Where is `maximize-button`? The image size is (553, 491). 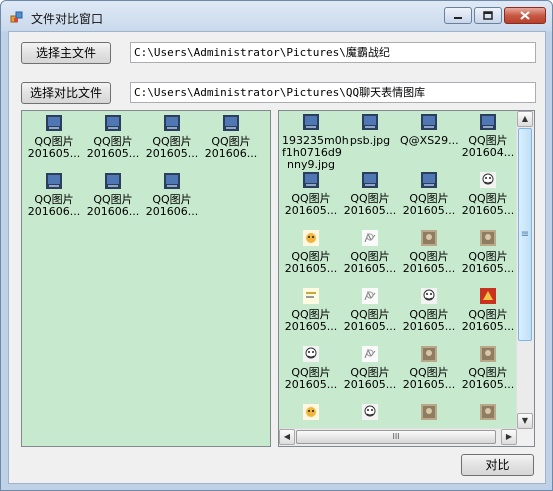
maximize-button is located at coordinates (488, 15).